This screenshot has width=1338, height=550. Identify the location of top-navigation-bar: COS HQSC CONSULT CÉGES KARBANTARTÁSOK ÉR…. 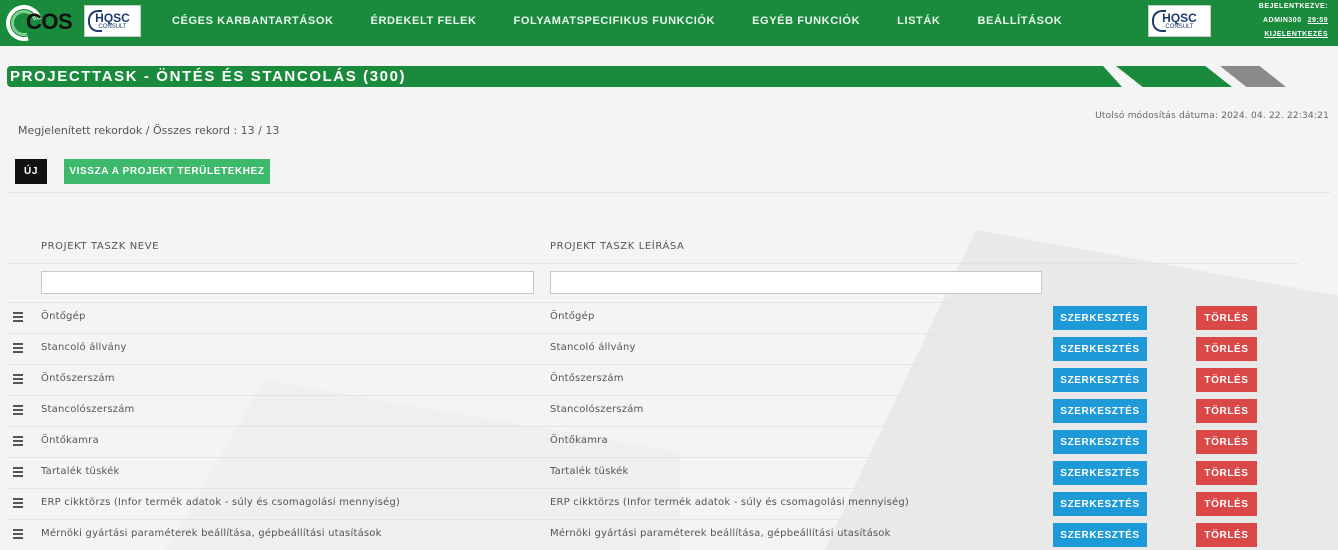
(669, 24).